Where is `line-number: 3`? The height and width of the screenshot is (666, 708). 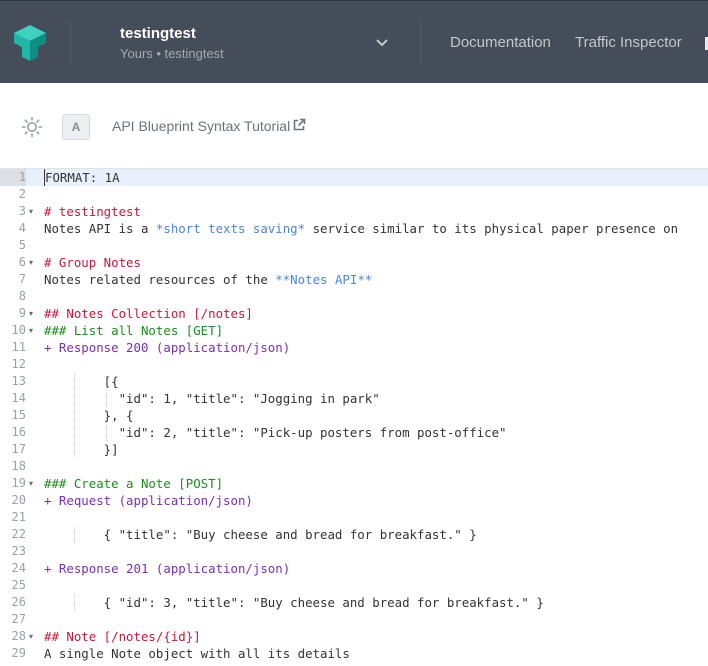
line-number: 3 is located at coordinates (22, 211).